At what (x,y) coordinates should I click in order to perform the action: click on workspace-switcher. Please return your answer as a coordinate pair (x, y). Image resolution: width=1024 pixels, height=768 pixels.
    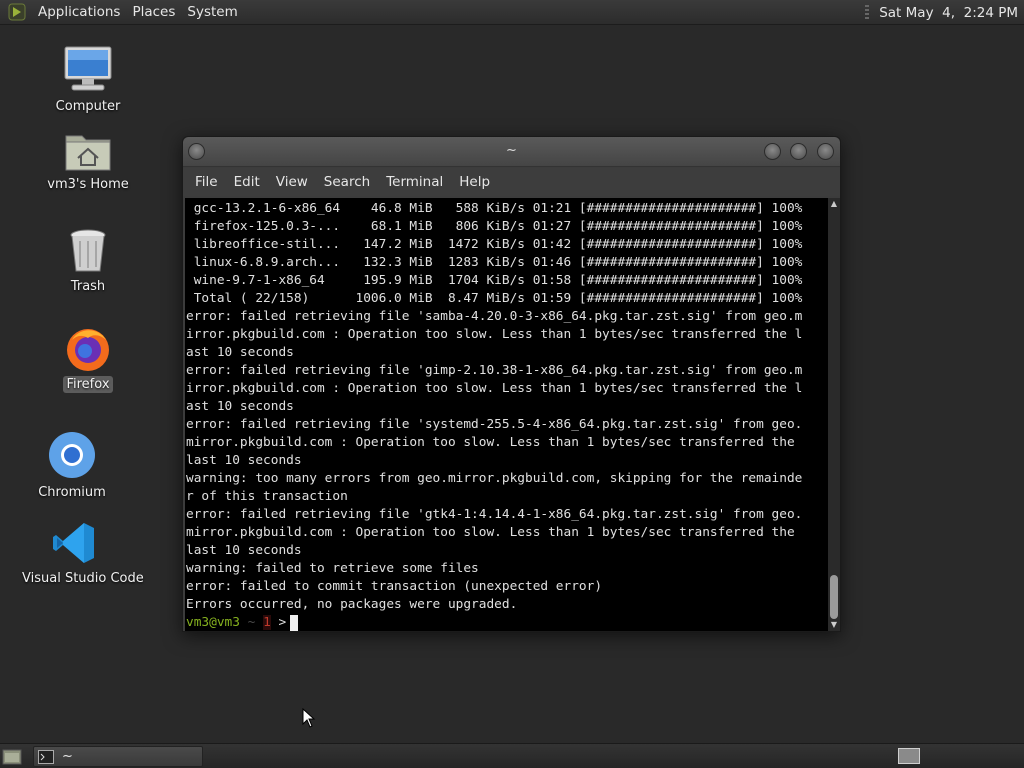
    Looking at the image, I should click on (909, 756).